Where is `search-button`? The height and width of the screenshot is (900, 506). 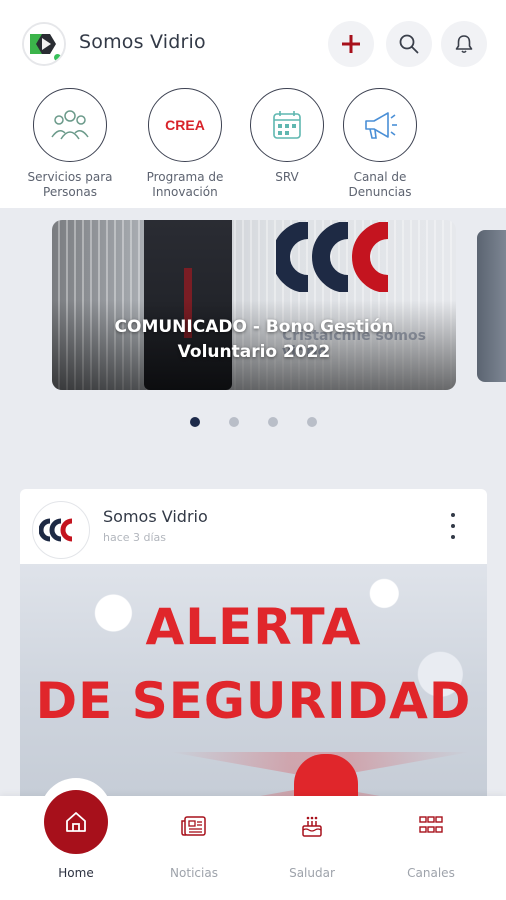
search-button is located at coordinates (409, 44).